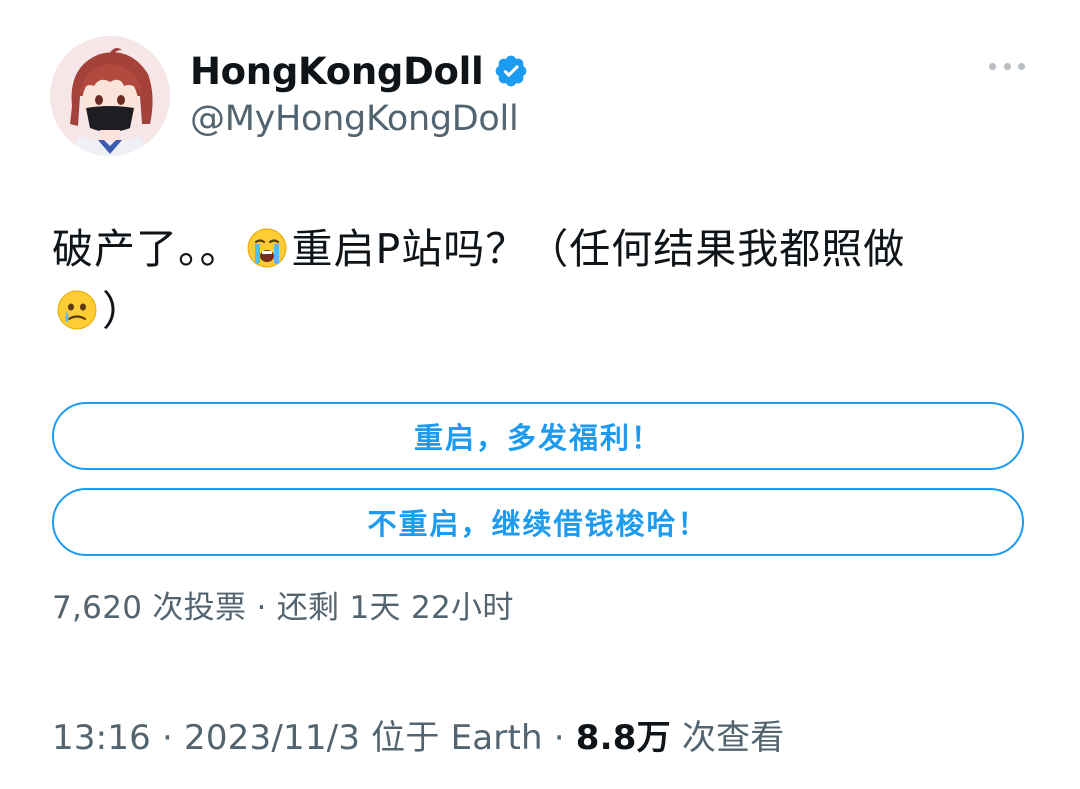  Describe the element at coordinates (547, 280) in the screenshot. I see `tweet-body: 破产了。。 重启P站吗？（任何结果我都照做 ）` at that location.